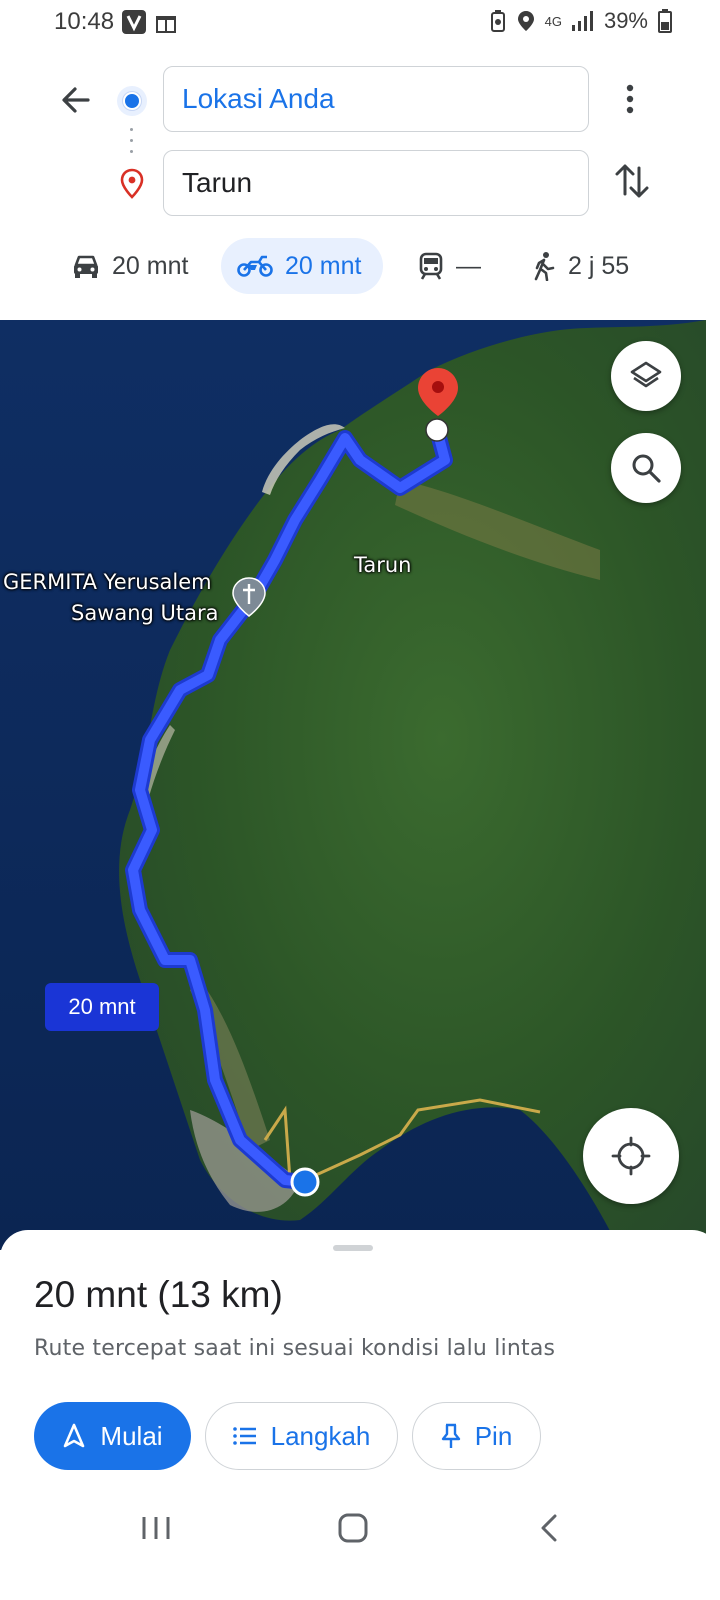 This screenshot has height=1600, width=720. What do you see at coordinates (102, 1007) in the screenshot?
I see `route-eta-chip: 20 mnt` at bounding box center [102, 1007].